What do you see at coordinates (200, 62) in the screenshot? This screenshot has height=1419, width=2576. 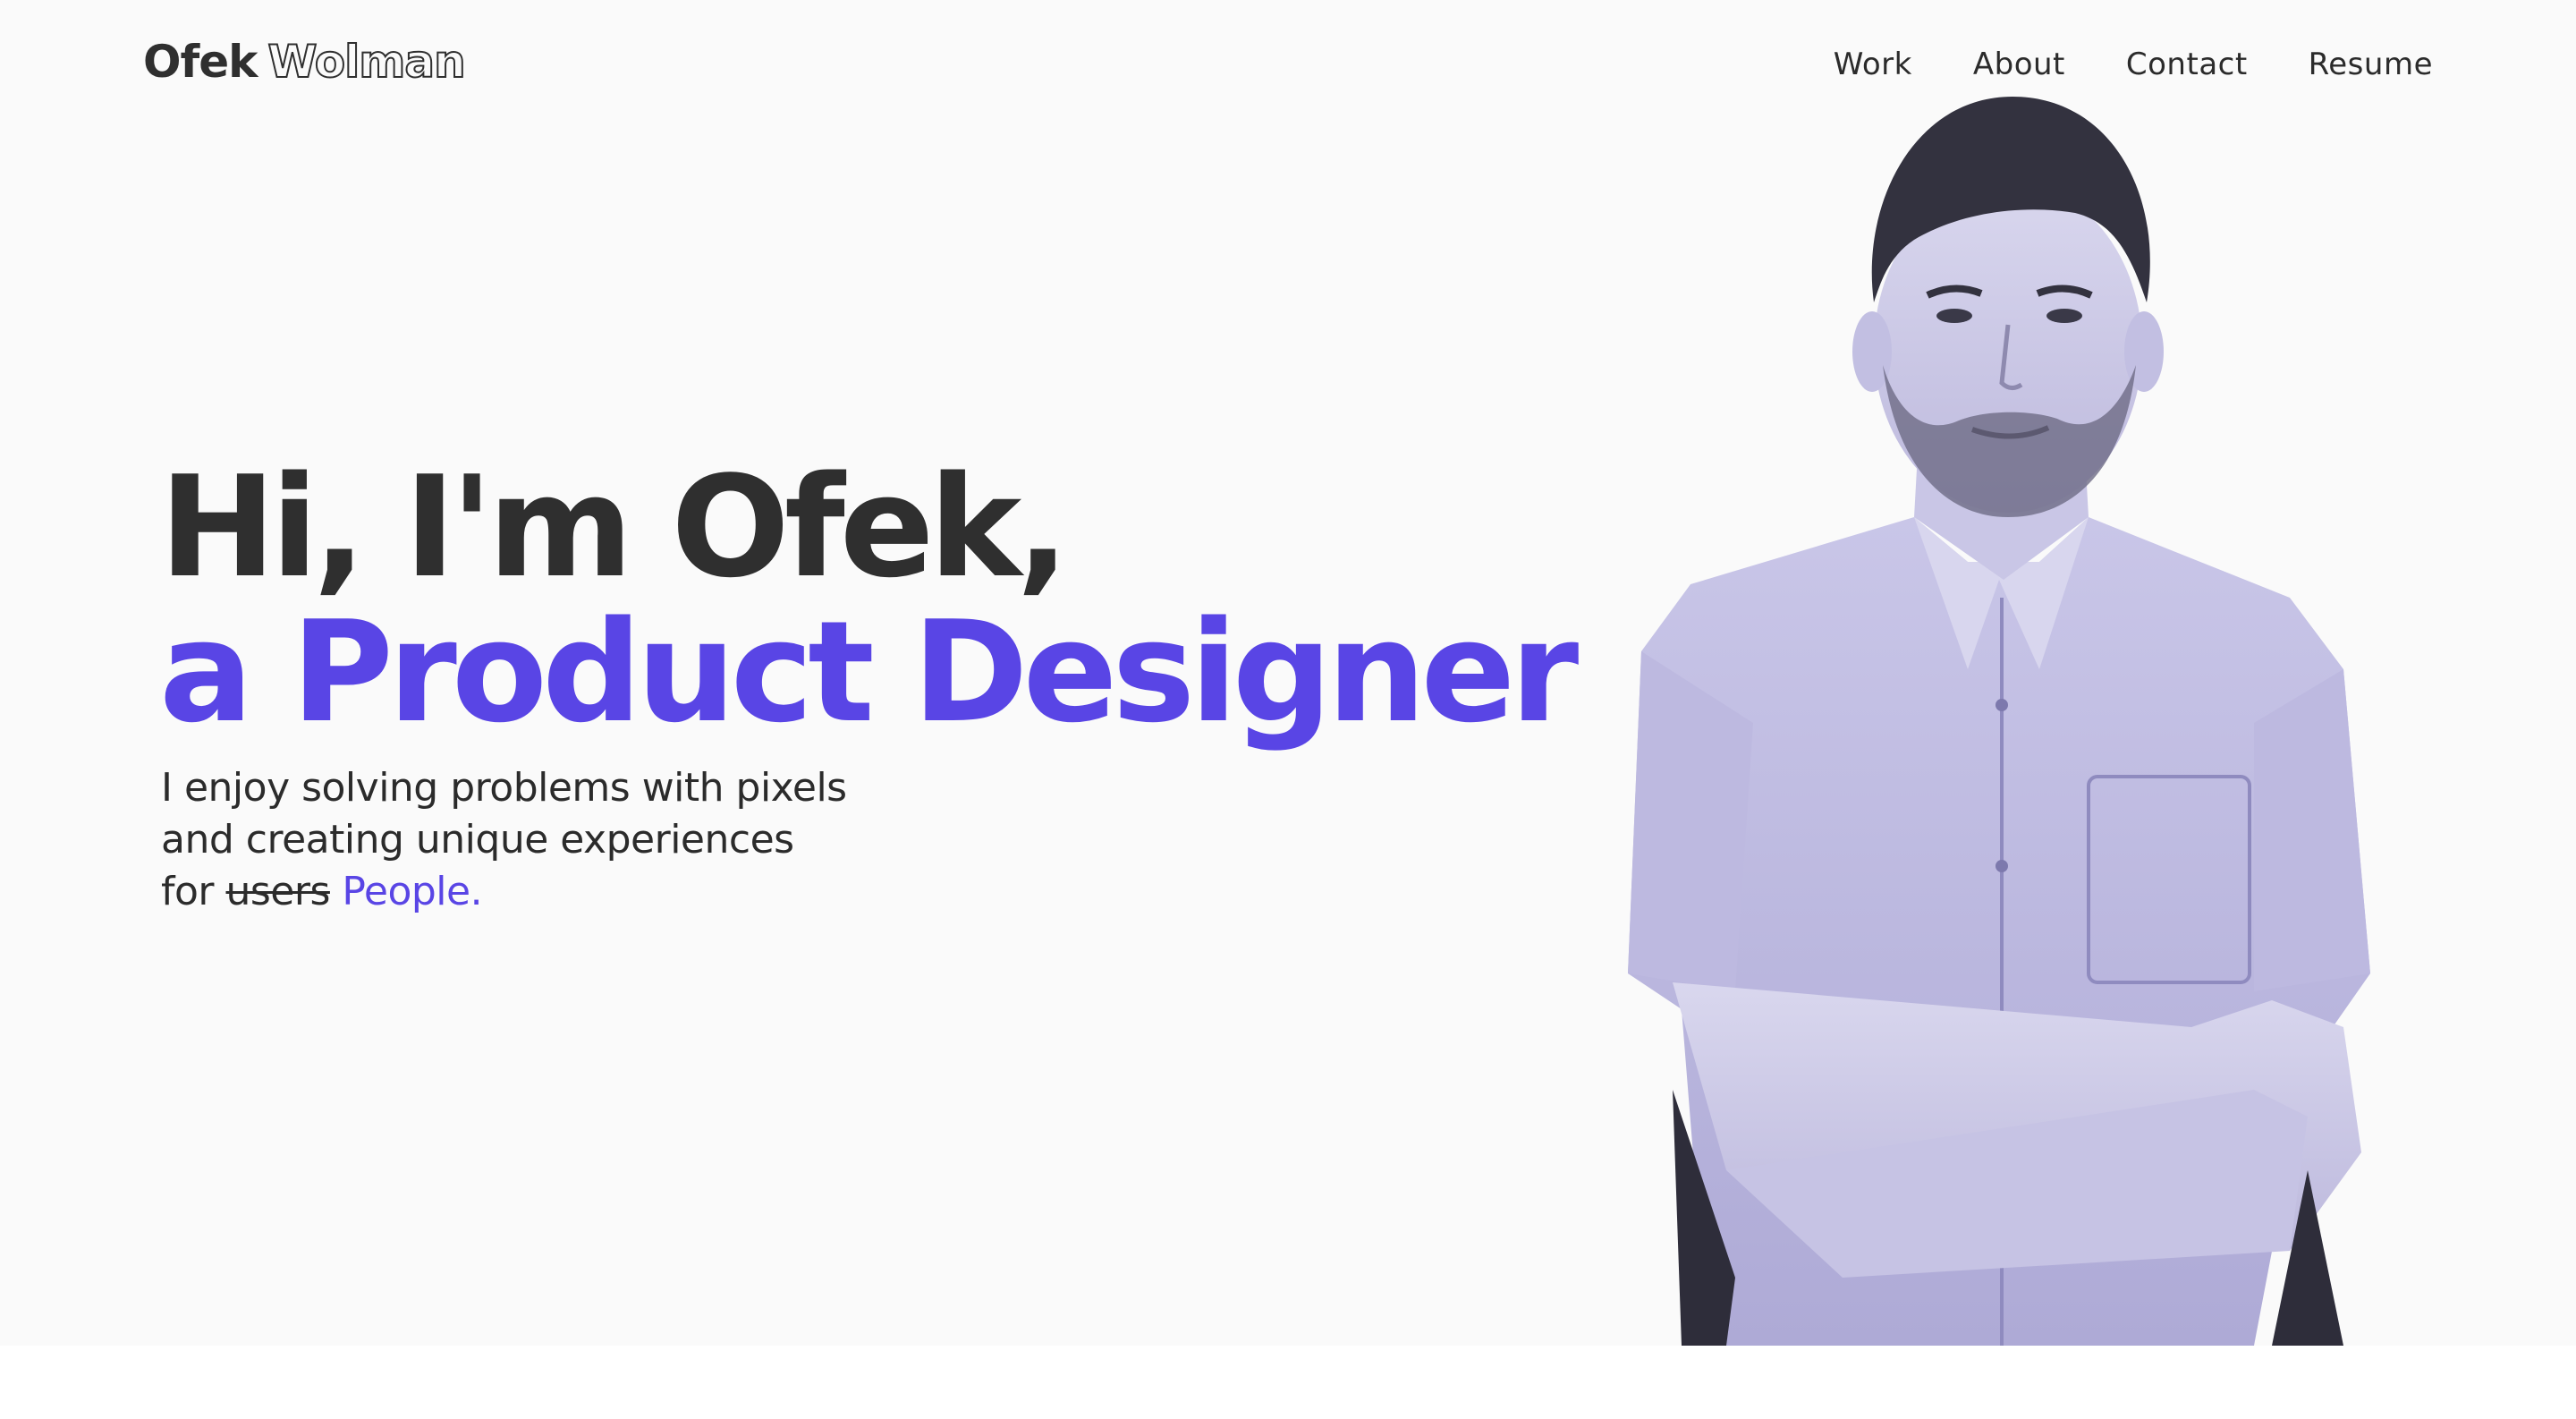 I see `logo-first-name: Ofek` at bounding box center [200, 62].